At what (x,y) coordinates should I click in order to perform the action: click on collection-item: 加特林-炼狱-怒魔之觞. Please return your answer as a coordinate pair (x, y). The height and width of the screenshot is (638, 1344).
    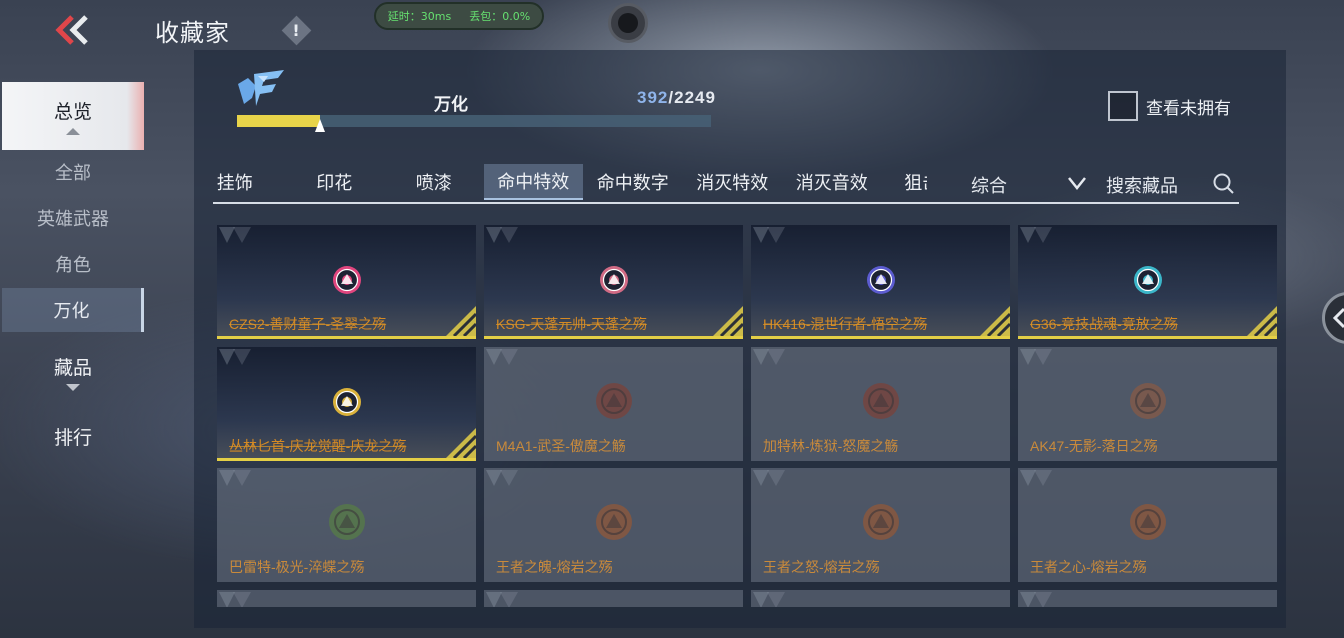
    Looking at the image, I should click on (880, 404).